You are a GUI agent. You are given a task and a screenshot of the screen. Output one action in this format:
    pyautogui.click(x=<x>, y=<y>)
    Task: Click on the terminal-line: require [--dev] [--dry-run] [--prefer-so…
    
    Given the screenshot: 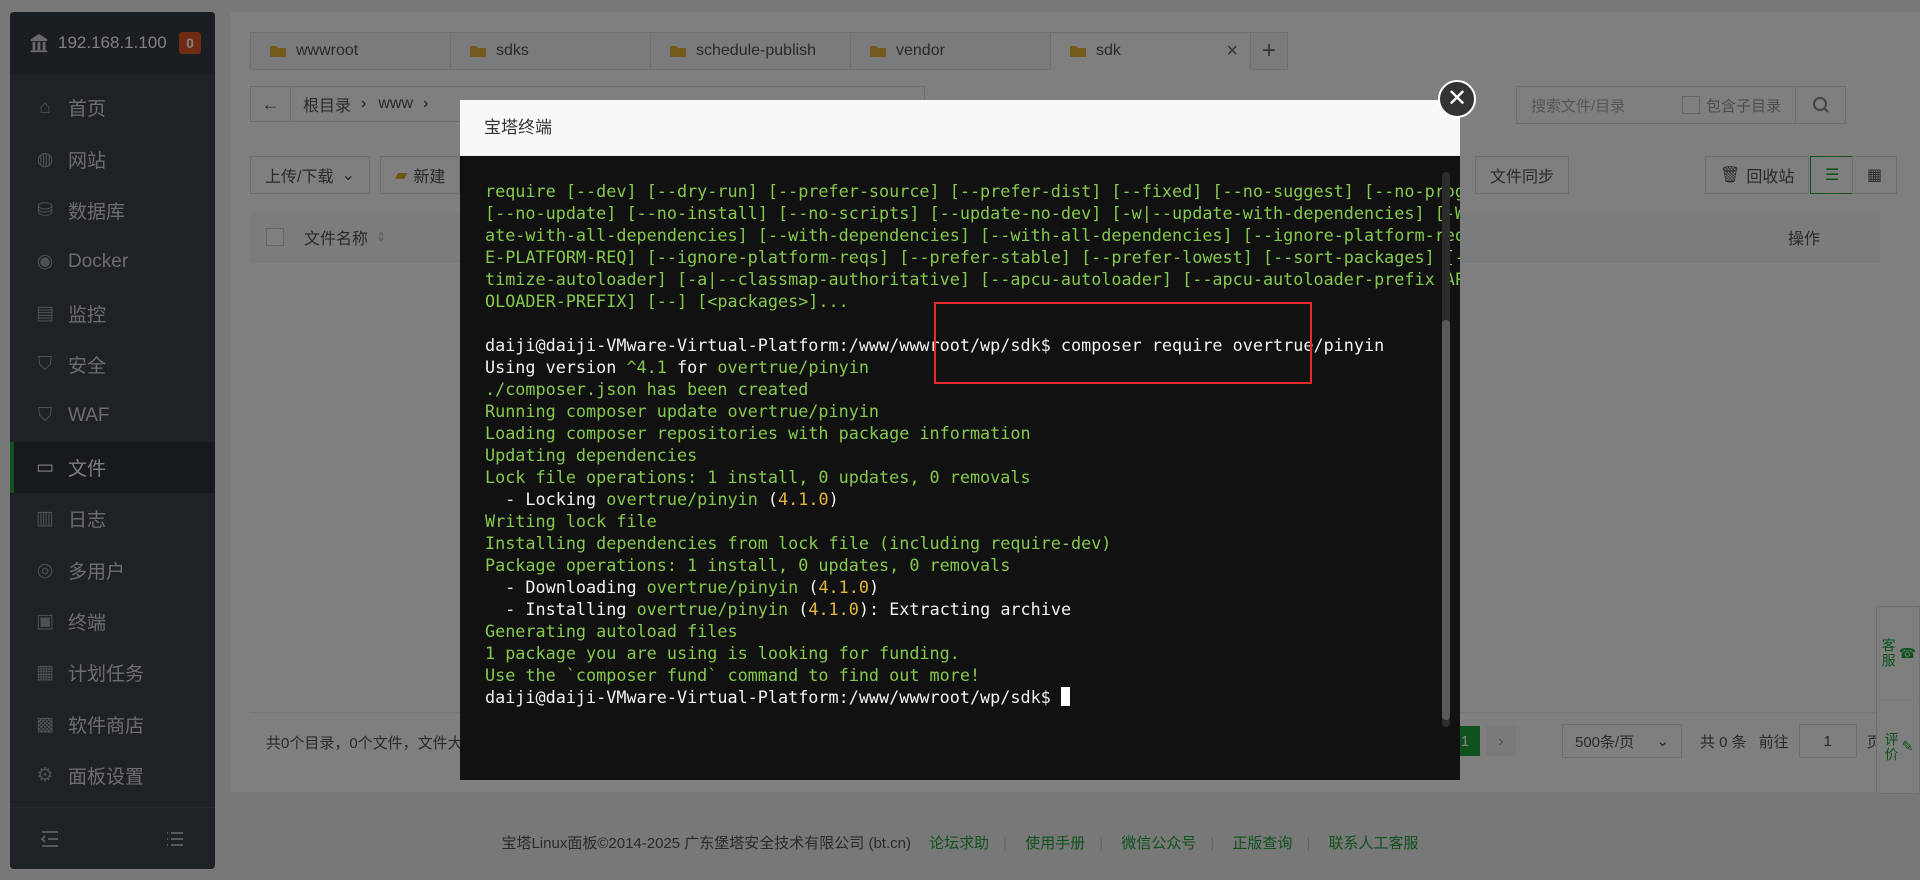 What is the action you would take?
    pyautogui.click(x=972, y=191)
    